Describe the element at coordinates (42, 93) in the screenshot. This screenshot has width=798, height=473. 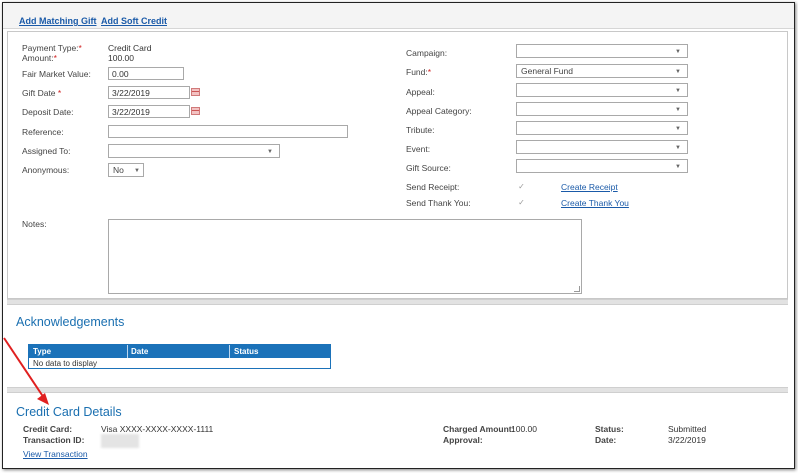
I see `gift-date-label: Gift Date *` at that location.